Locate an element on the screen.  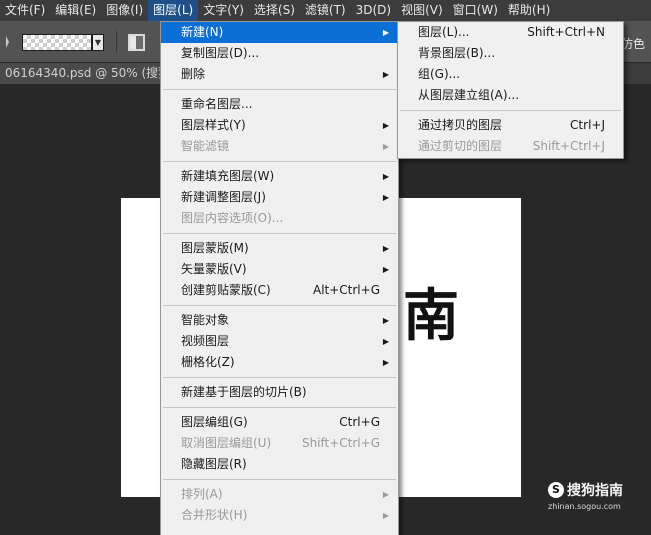
menu-item-smart-filter: 智能滤镜 ▶ is located at coordinates (279, 146).